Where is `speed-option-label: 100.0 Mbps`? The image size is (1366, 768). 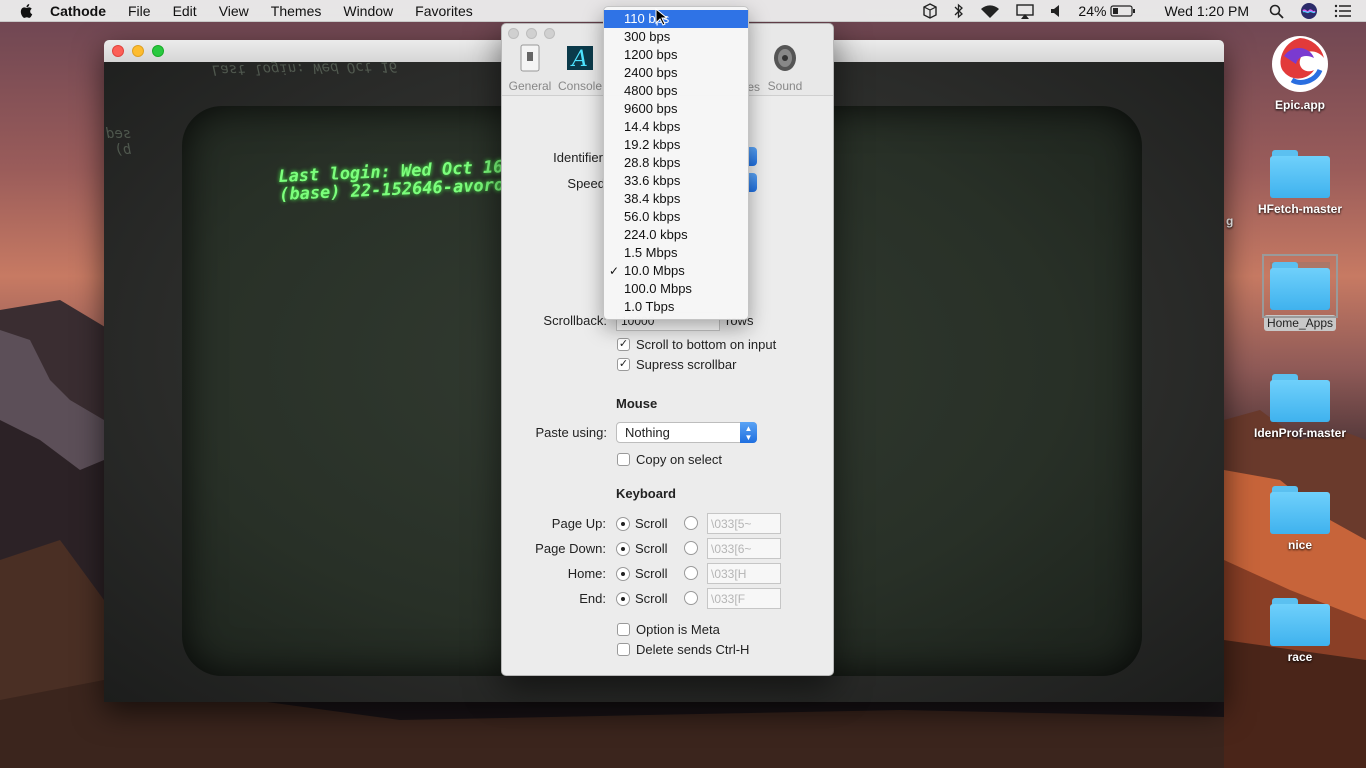 speed-option-label: 100.0 Mbps is located at coordinates (658, 288).